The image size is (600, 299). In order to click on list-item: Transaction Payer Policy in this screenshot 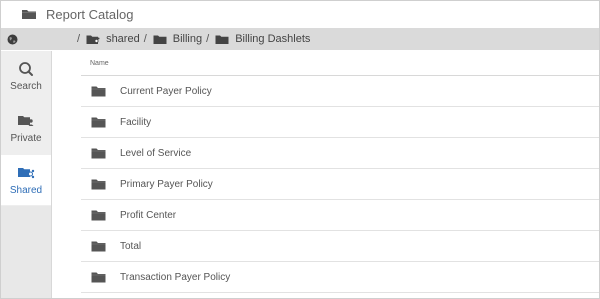, I will do `click(340, 277)`.